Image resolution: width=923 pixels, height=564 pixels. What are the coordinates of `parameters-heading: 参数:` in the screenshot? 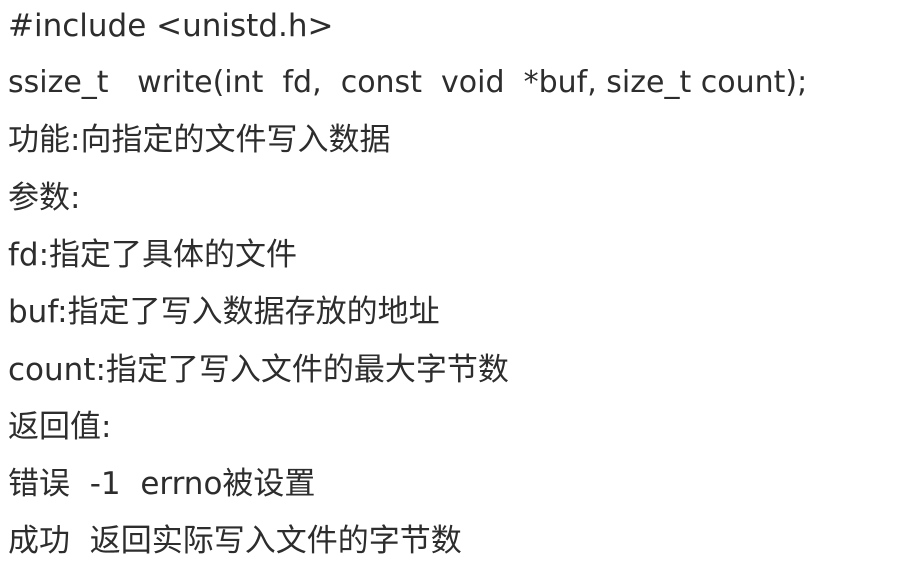 It's located at (44, 198).